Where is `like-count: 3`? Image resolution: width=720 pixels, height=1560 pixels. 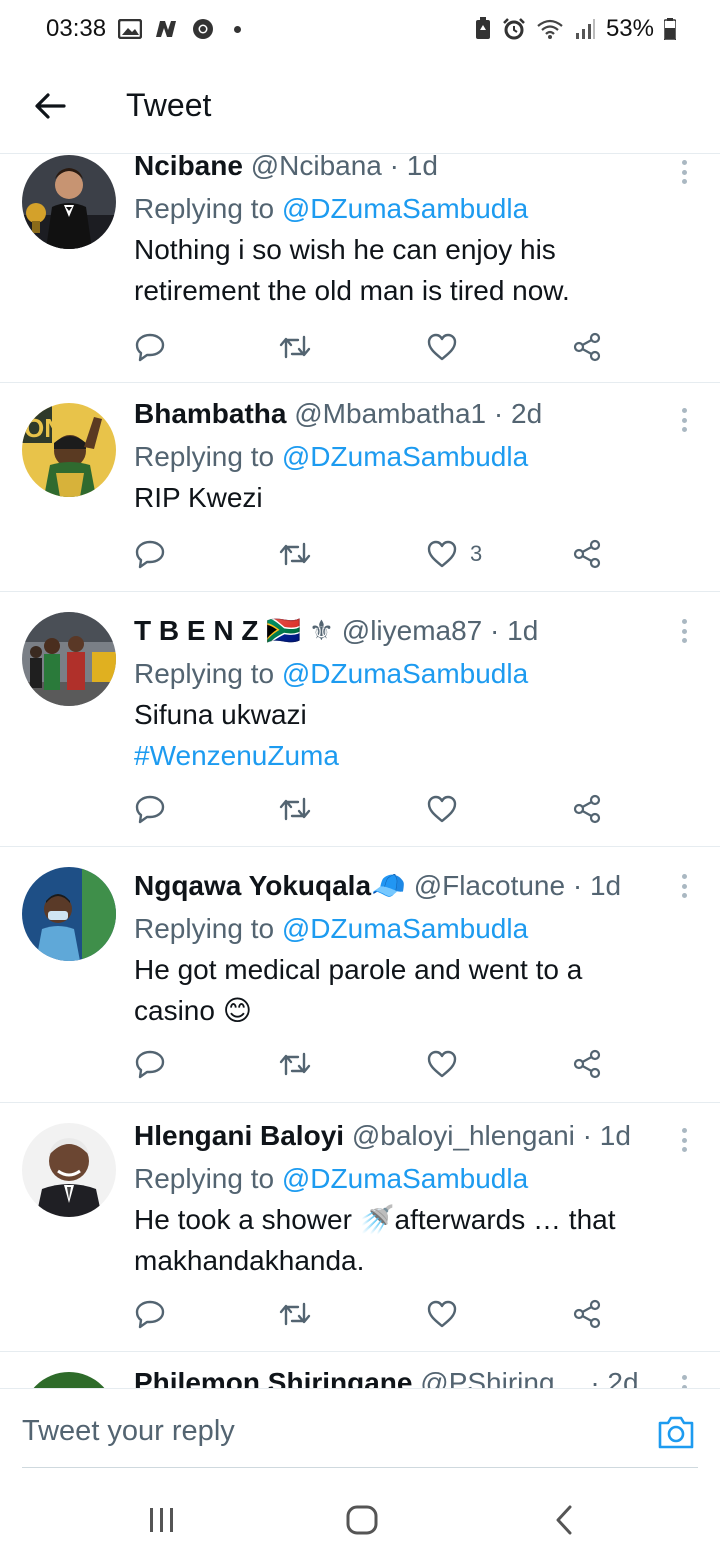 like-count: 3 is located at coordinates (476, 553).